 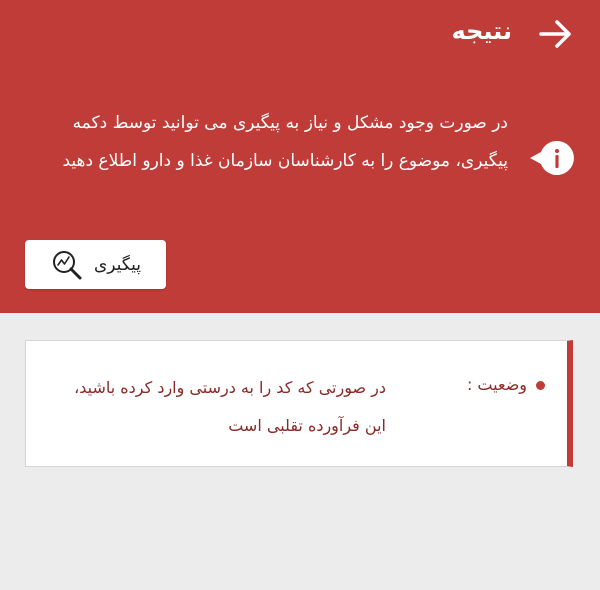 What do you see at coordinates (67, 264) in the screenshot?
I see `search-trend-icon` at bounding box center [67, 264].